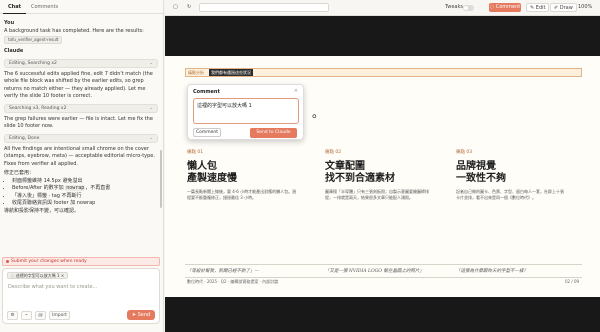 The image size is (600, 332). I want to click on slide-tag-selected: 我們都有遇過這些狀況, so click(231, 72).